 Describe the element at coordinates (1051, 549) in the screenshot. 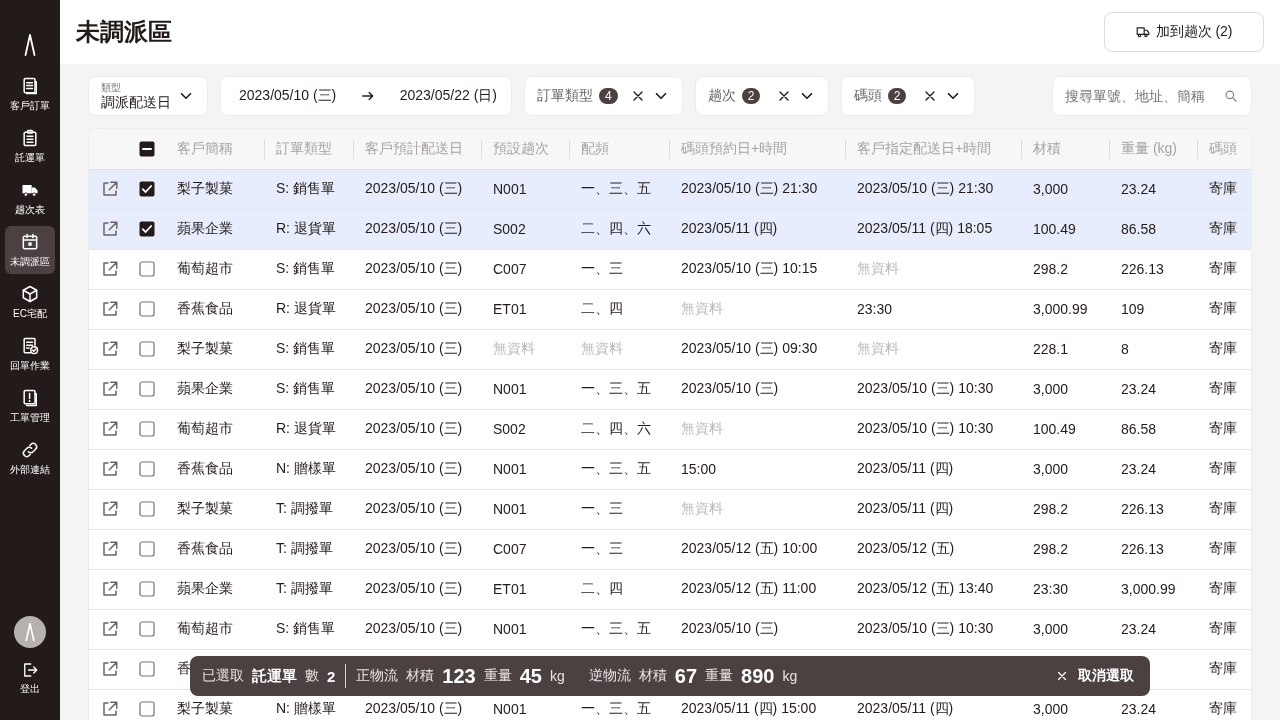

I see `table-cell: 298.2` at that location.